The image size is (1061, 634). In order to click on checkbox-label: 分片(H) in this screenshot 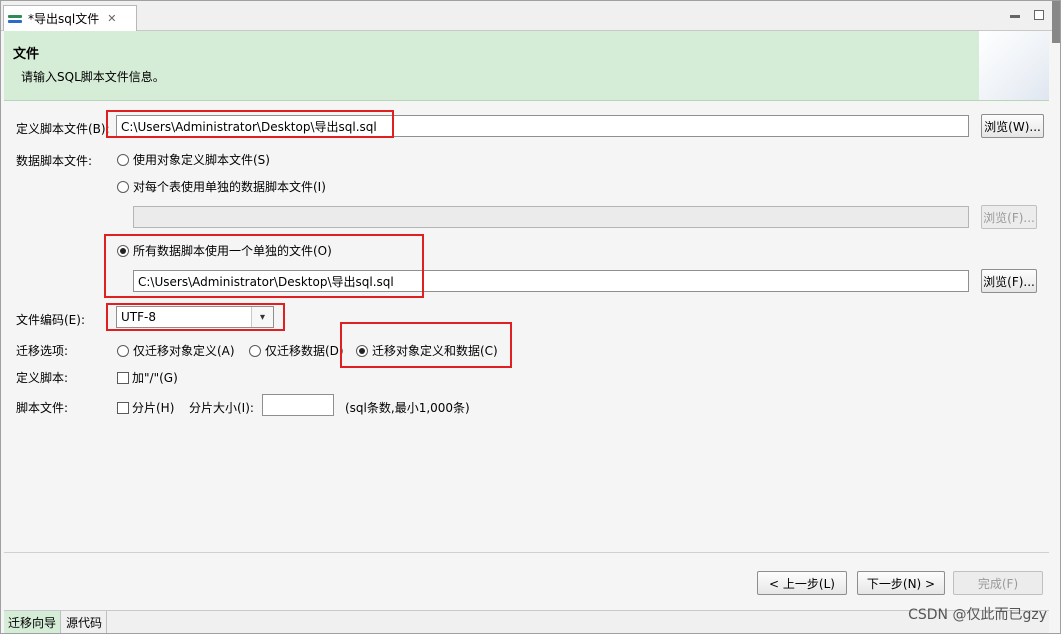, I will do `click(153, 408)`.